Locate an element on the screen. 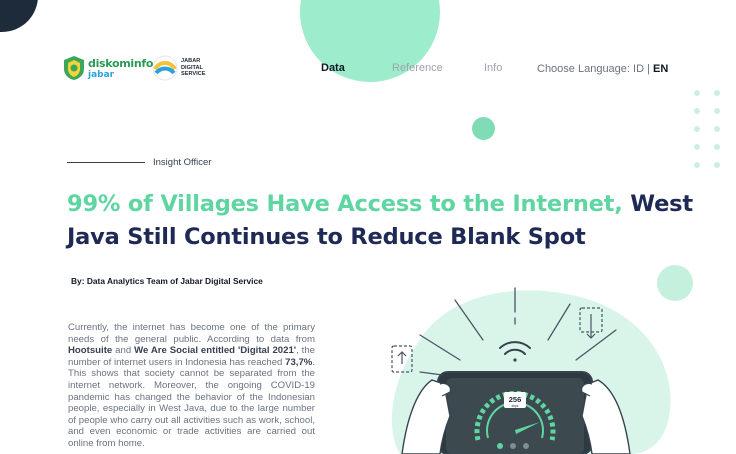 Image resolution: width=736 pixels, height=454 pixels. language-option-en: EN is located at coordinates (660, 69).